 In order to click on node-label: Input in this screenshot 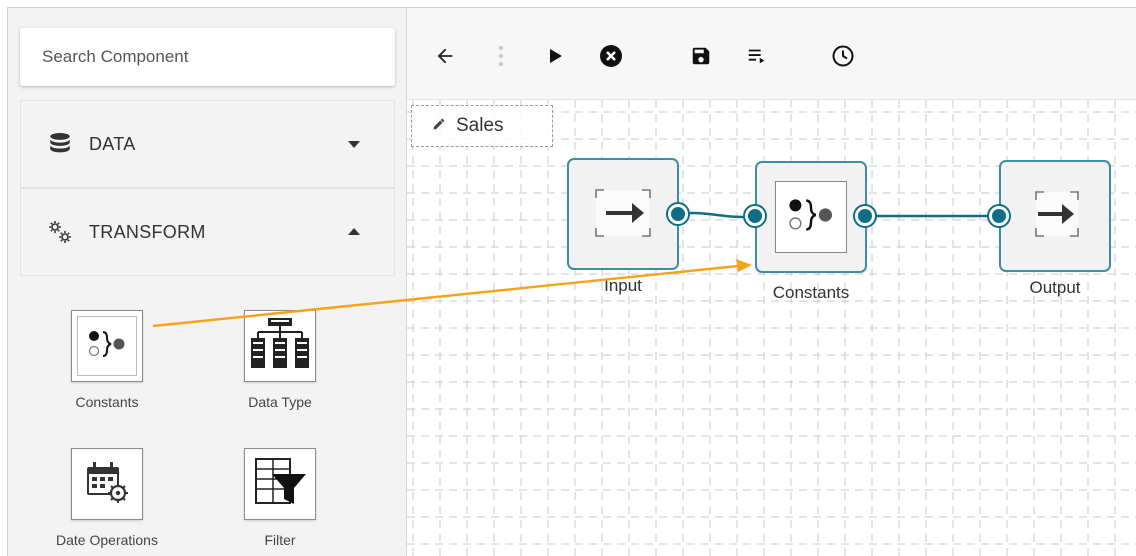, I will do `click(623, 285)`.